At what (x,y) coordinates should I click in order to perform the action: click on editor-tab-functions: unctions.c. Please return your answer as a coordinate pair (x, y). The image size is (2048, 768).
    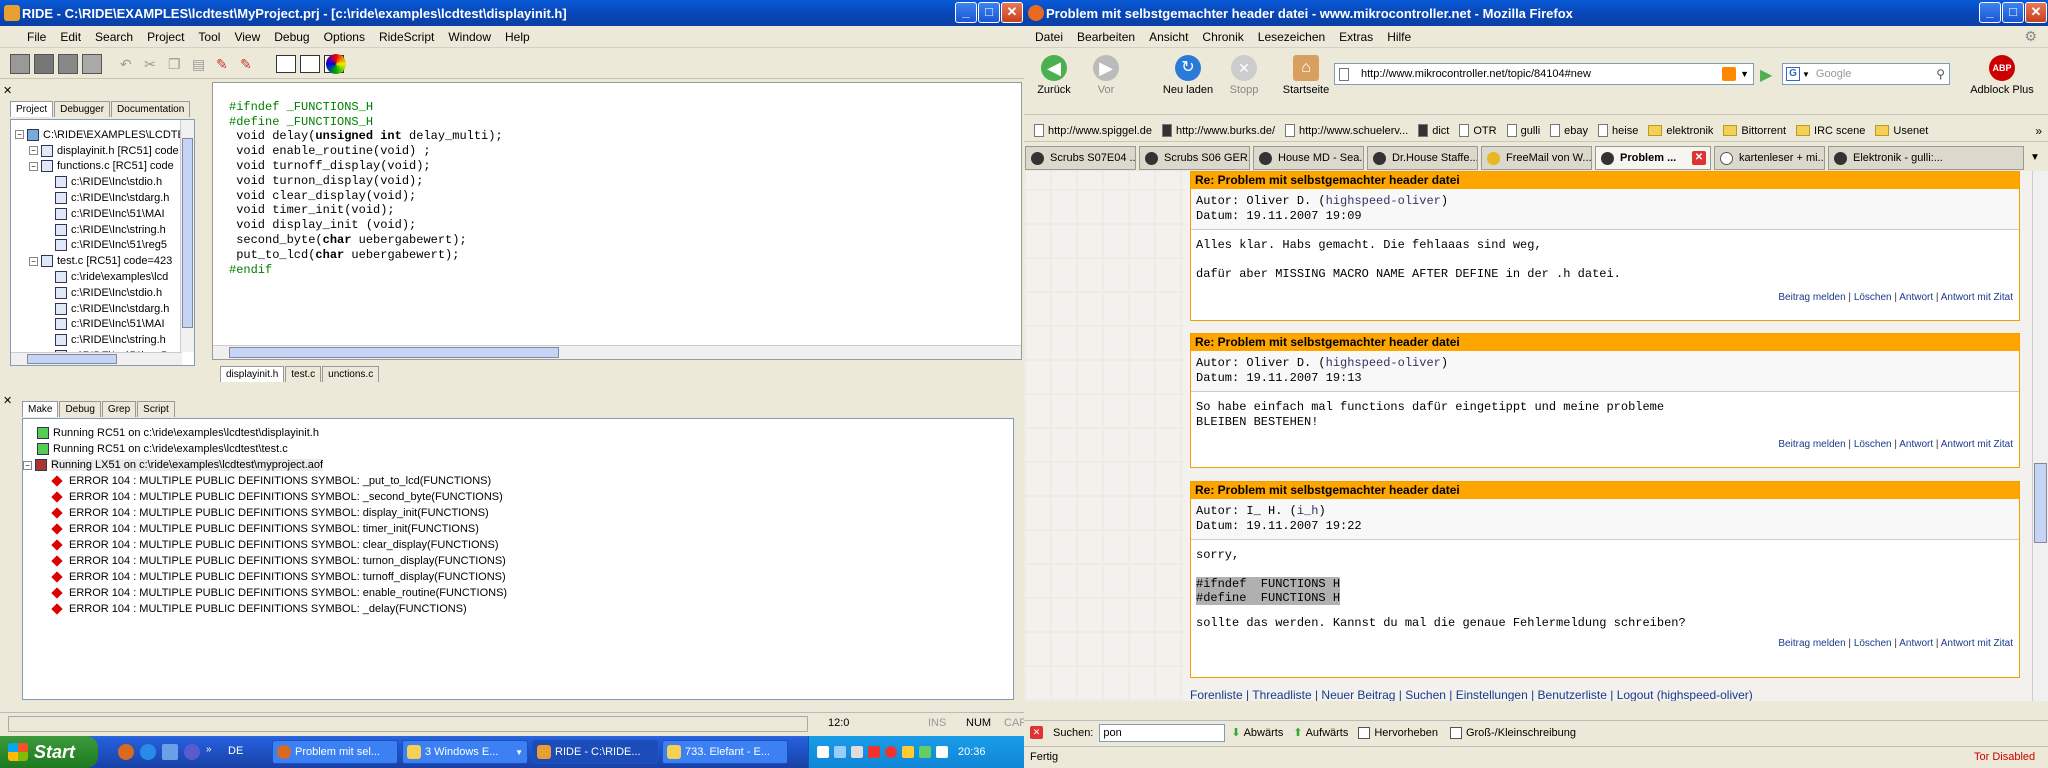
    Looking at the image, I should click on (351, 374).